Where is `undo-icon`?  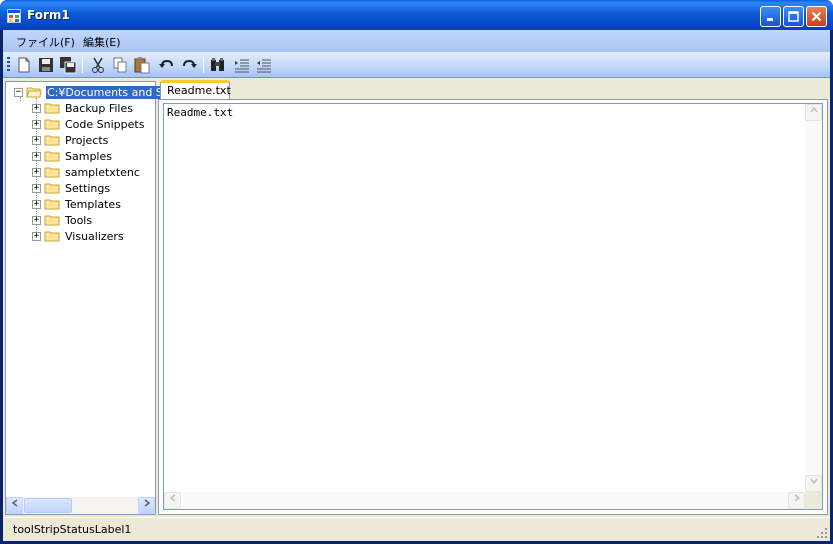 undo-icon is located at coordinates (167, 65).